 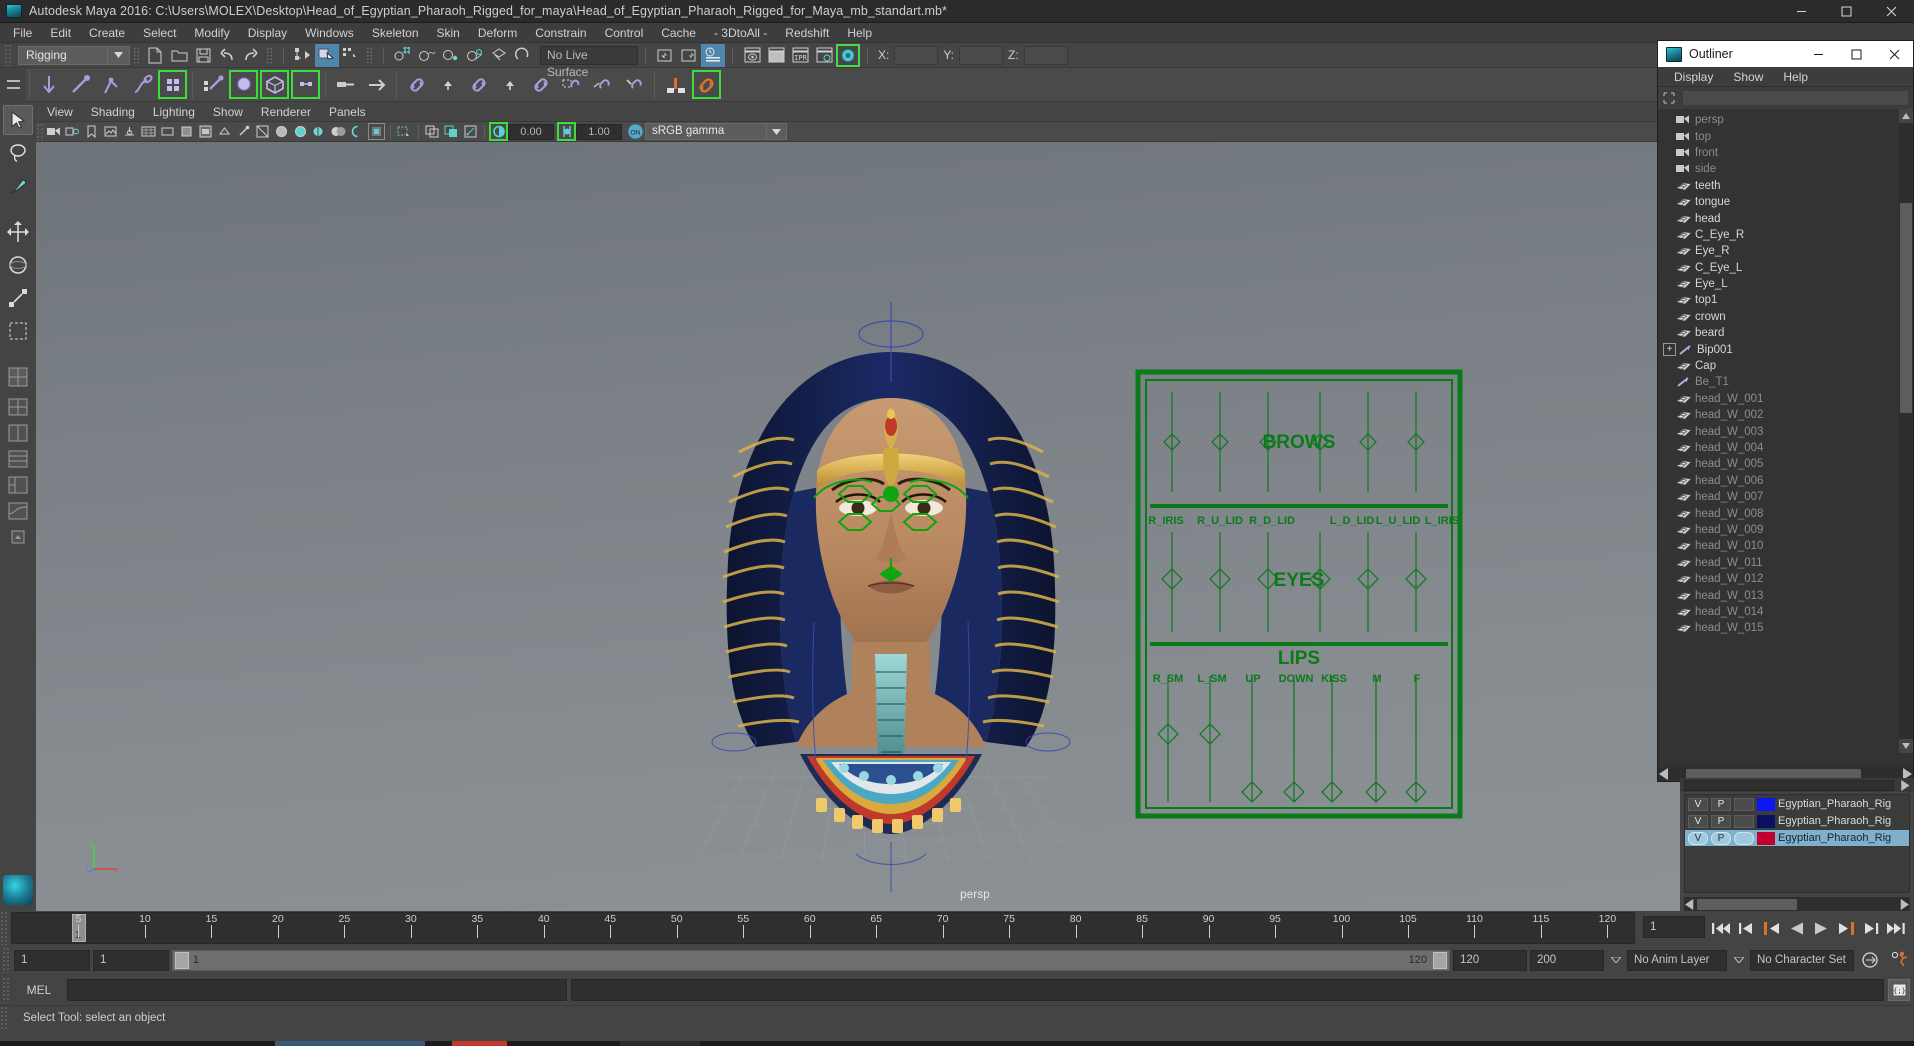 I want to click on outliner-item: C_Eye_L, so click(x=1778, y=268).